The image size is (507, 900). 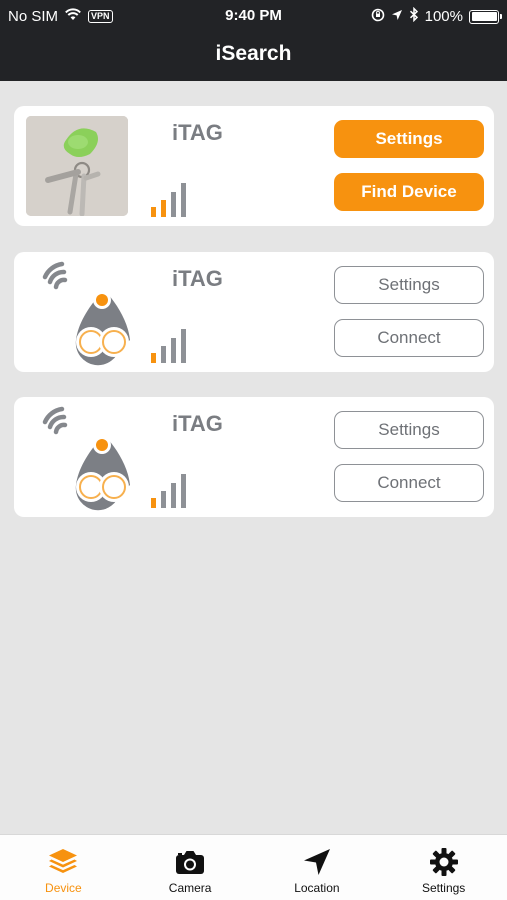 What do you see at coordinates (63, 861) in the screenshot?
I see `layers-icon` at bounding box center [63, 861].